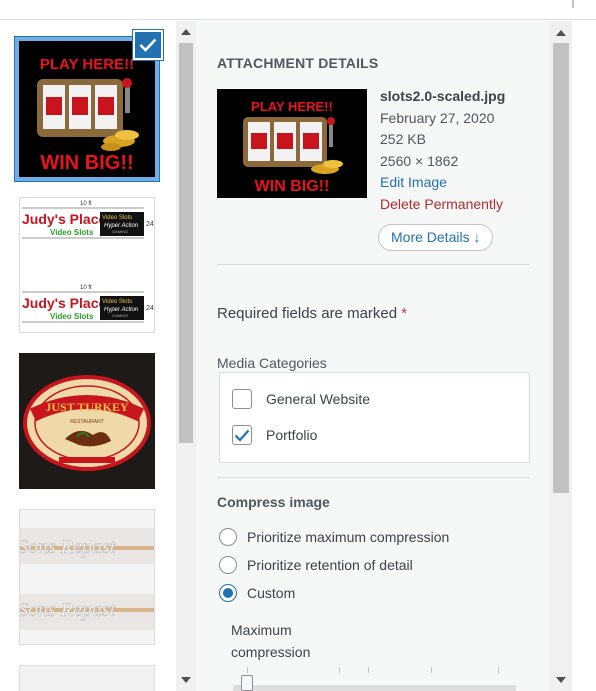 The image size is (596, 691). I want to click on modal-edge, so click(584, 356).